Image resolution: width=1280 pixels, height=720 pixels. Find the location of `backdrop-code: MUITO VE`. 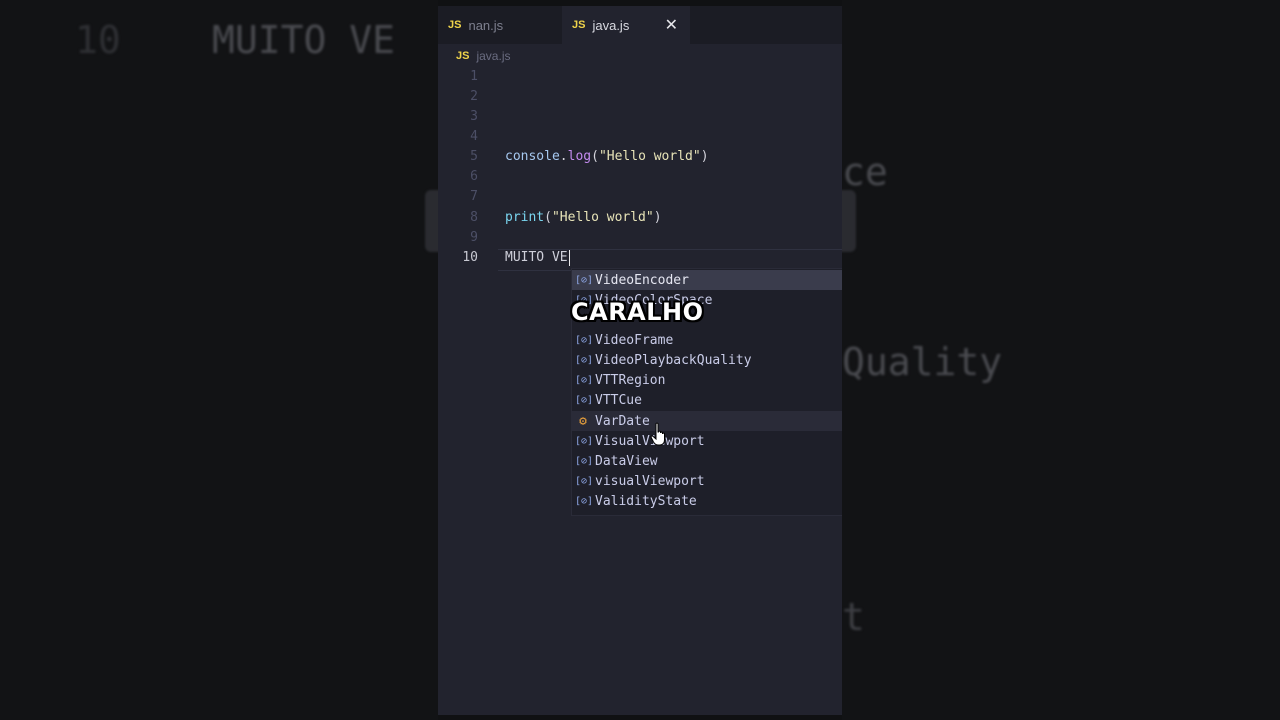

backdrop-code: MUITO VE is located at coordinates (304, 40).